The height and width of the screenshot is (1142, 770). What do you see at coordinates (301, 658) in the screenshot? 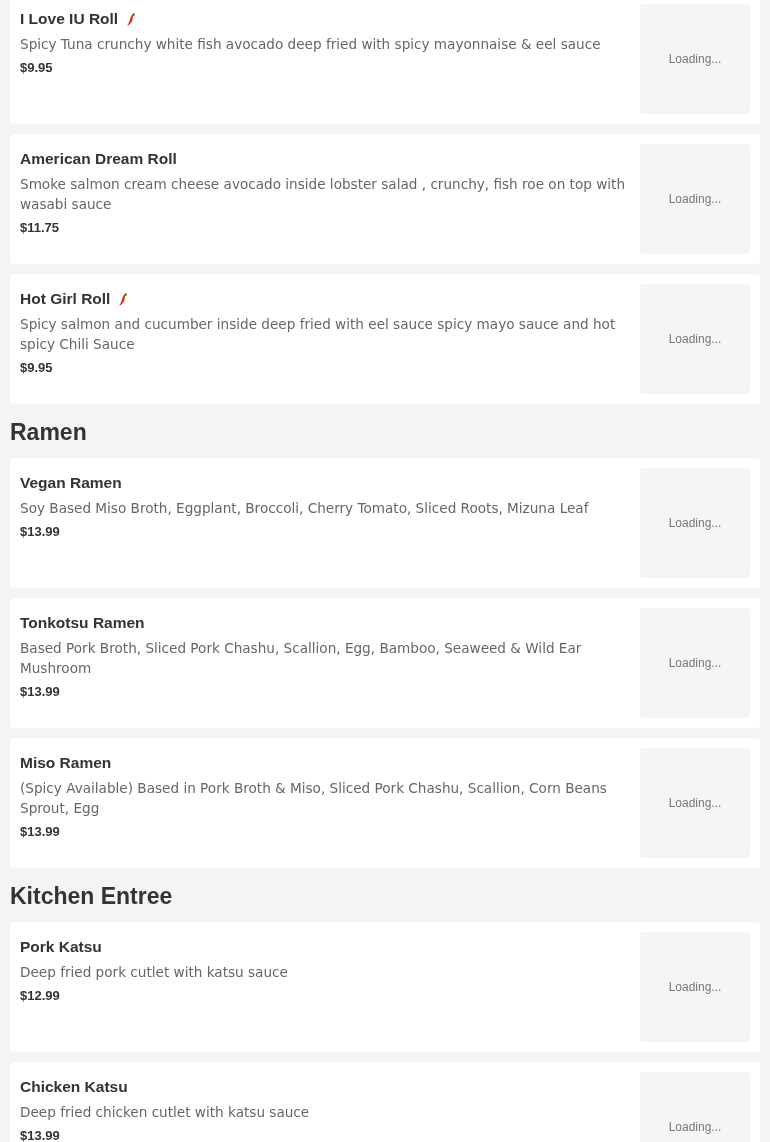
I see `dish-description: Based Pork Broth, Sliced Pork Chashu, Scallion, Egg, Bamboo, Seaweed & Wild Ear Mushroom` at bounding box center [301, 658].